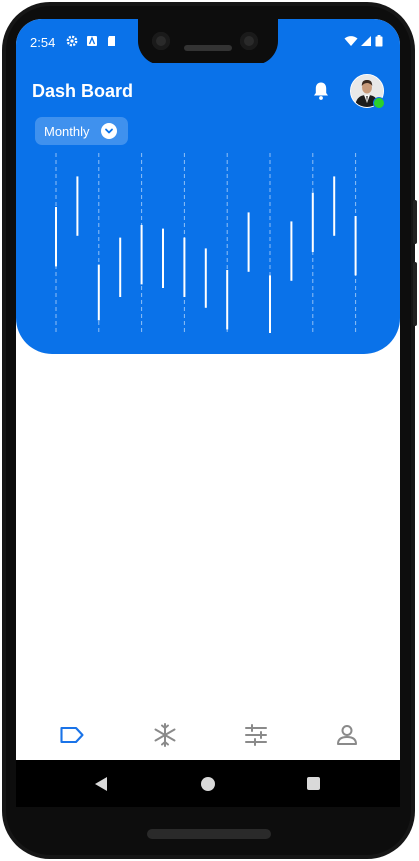  Describe the element at coordinates (109, 131) in the screenshot. I see `chevron-down-icon` at that location.